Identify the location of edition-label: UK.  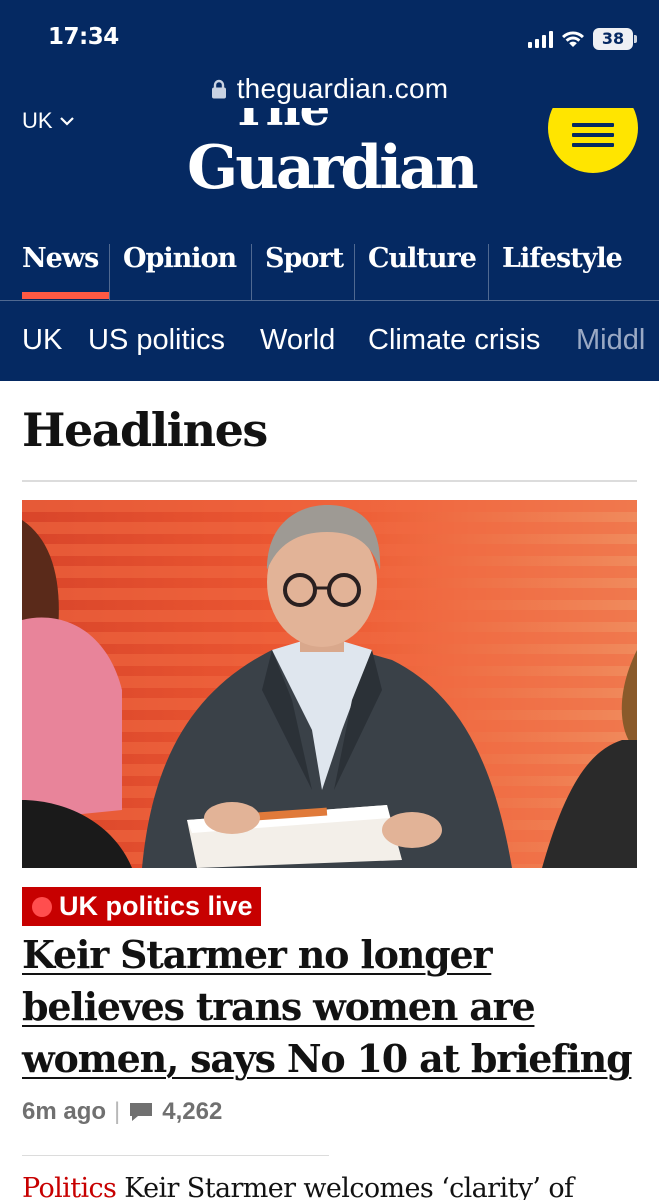
(37, 122).